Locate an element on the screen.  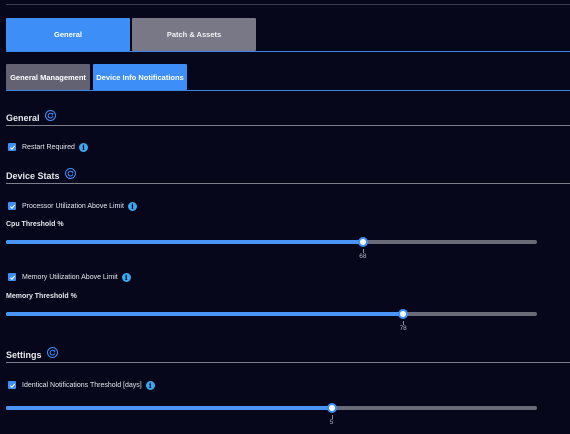
processor-utilization-label: Processor Utilization Above Limit is located at coordinates (73, 206).